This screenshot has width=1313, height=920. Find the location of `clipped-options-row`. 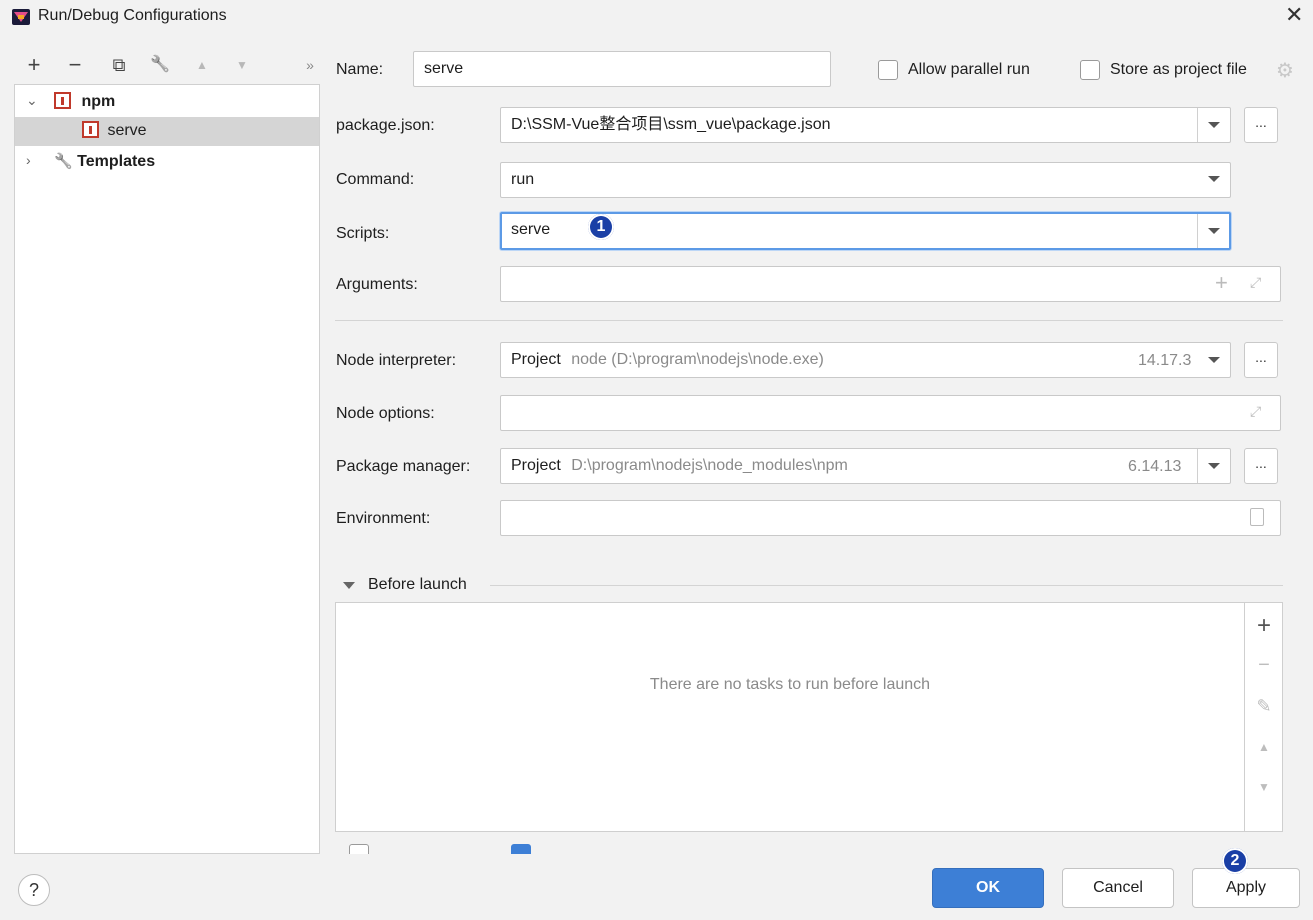

clipped-options-row is located at coordinates (535, 848).